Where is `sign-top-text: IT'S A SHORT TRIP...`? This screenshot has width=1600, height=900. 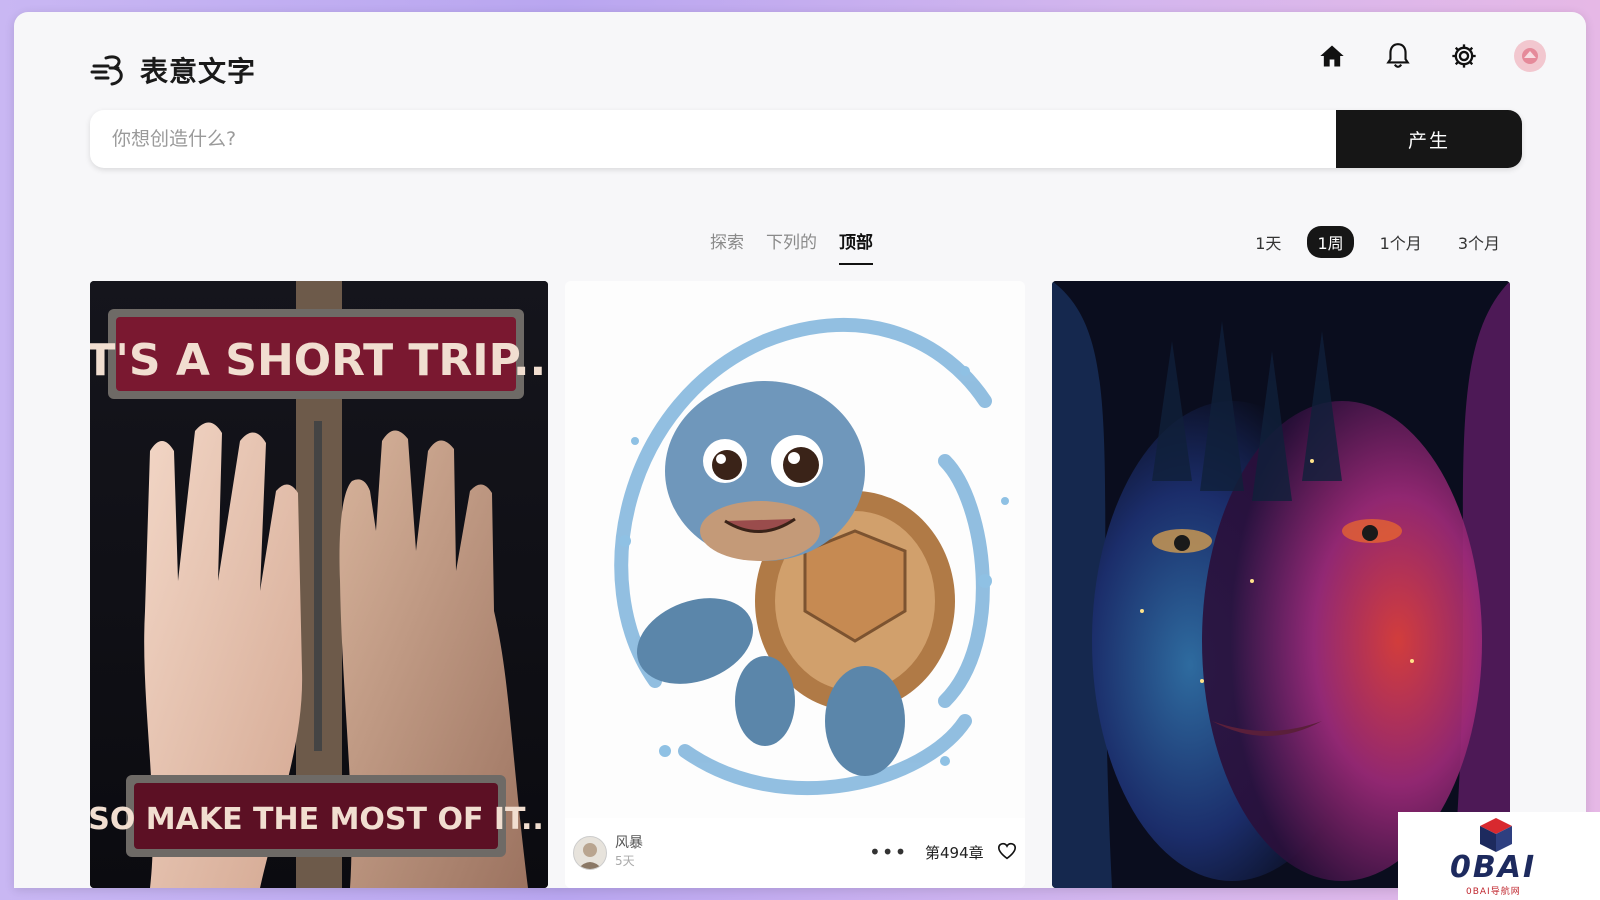 sign-top-text: IT'S A SHORT TRIP... is located at coordinates (319, 360).